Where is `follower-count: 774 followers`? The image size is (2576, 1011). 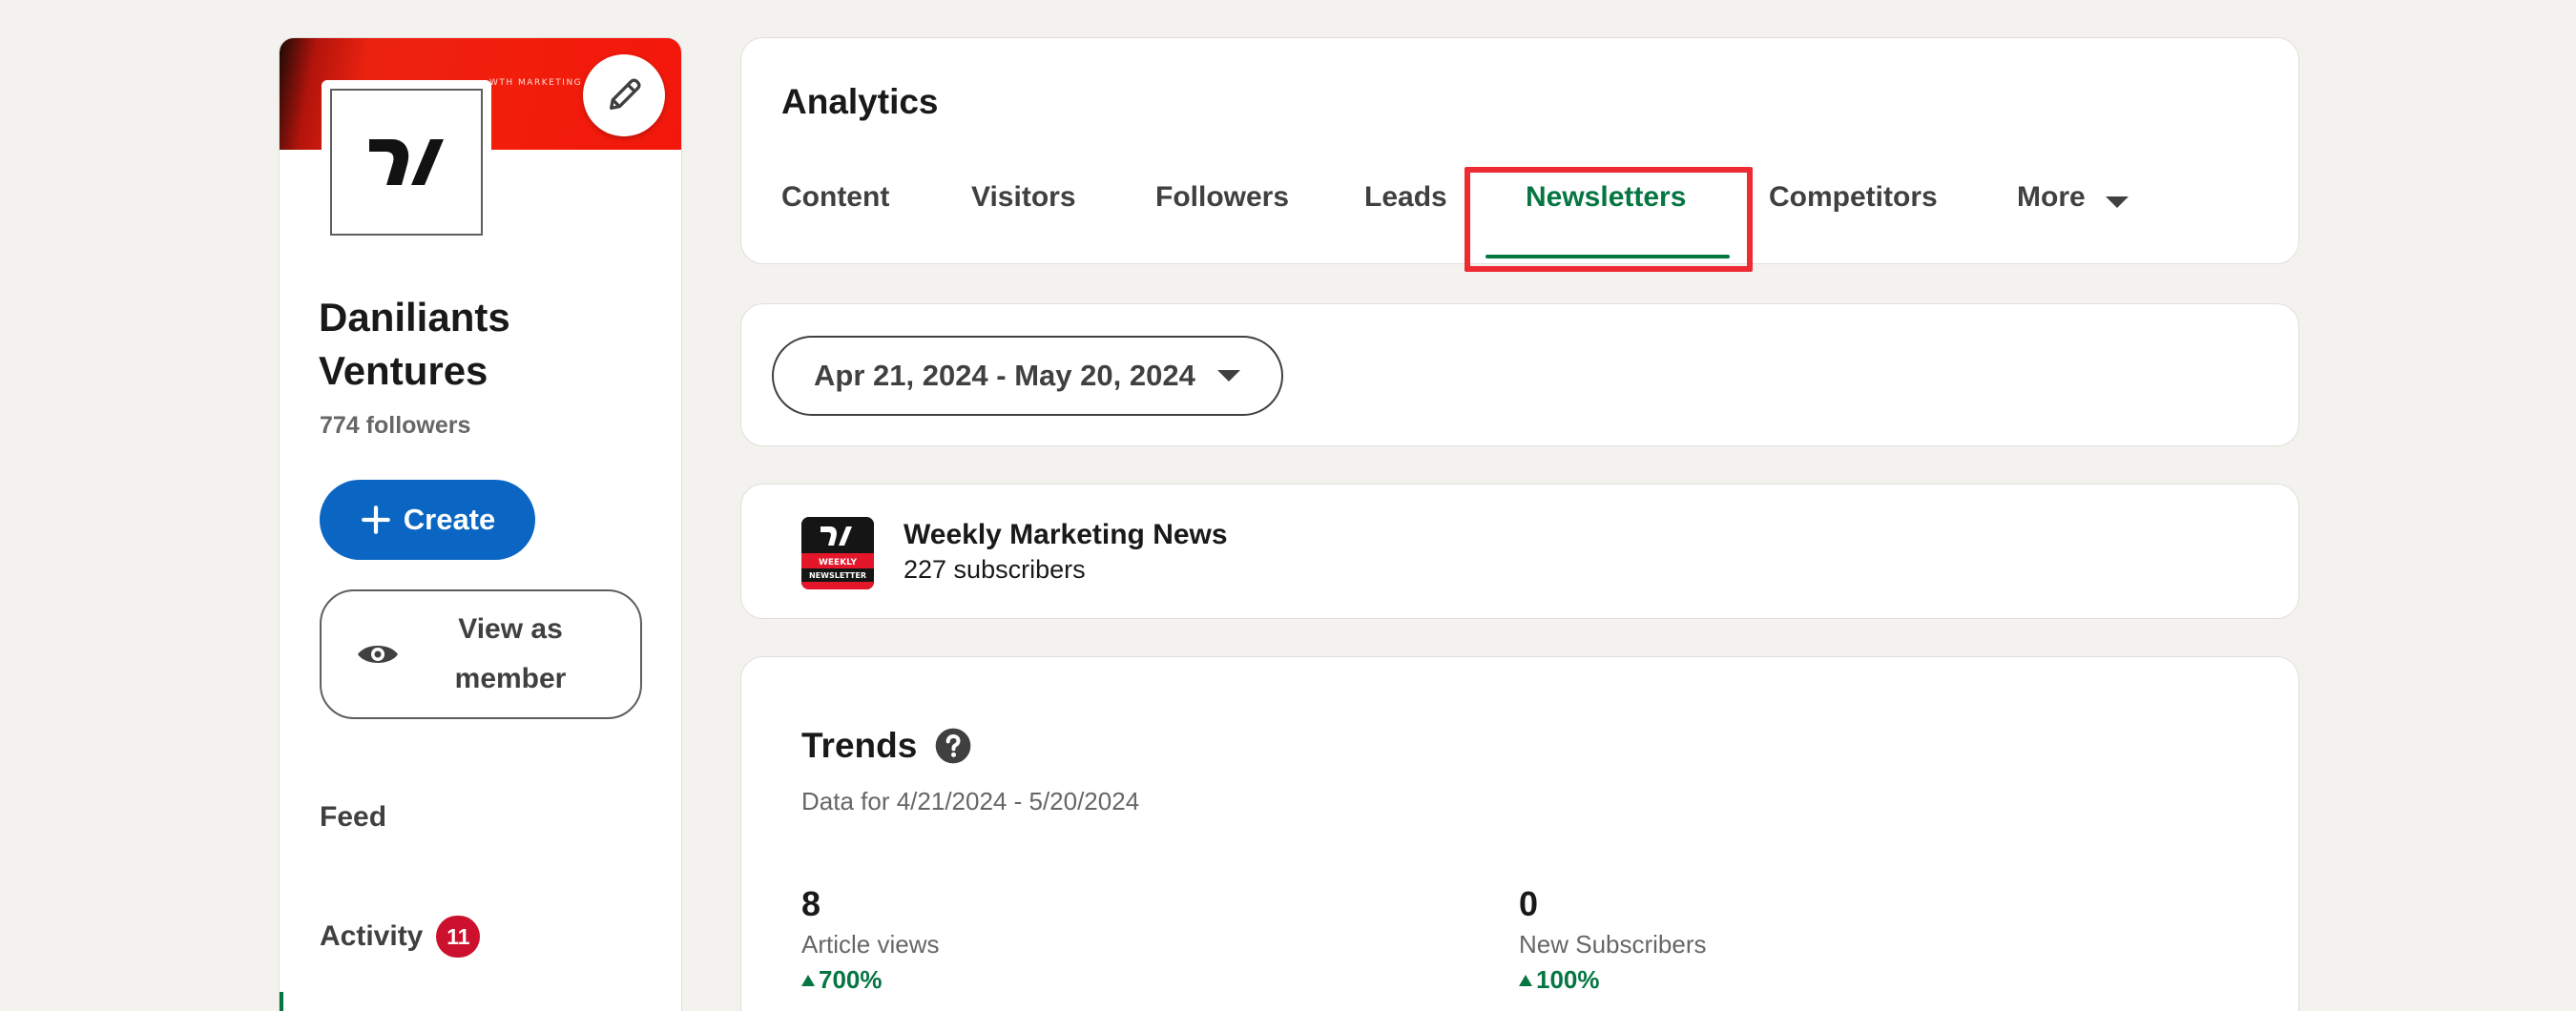 follower-count: 774 followers is located at coordinates (395, 426).